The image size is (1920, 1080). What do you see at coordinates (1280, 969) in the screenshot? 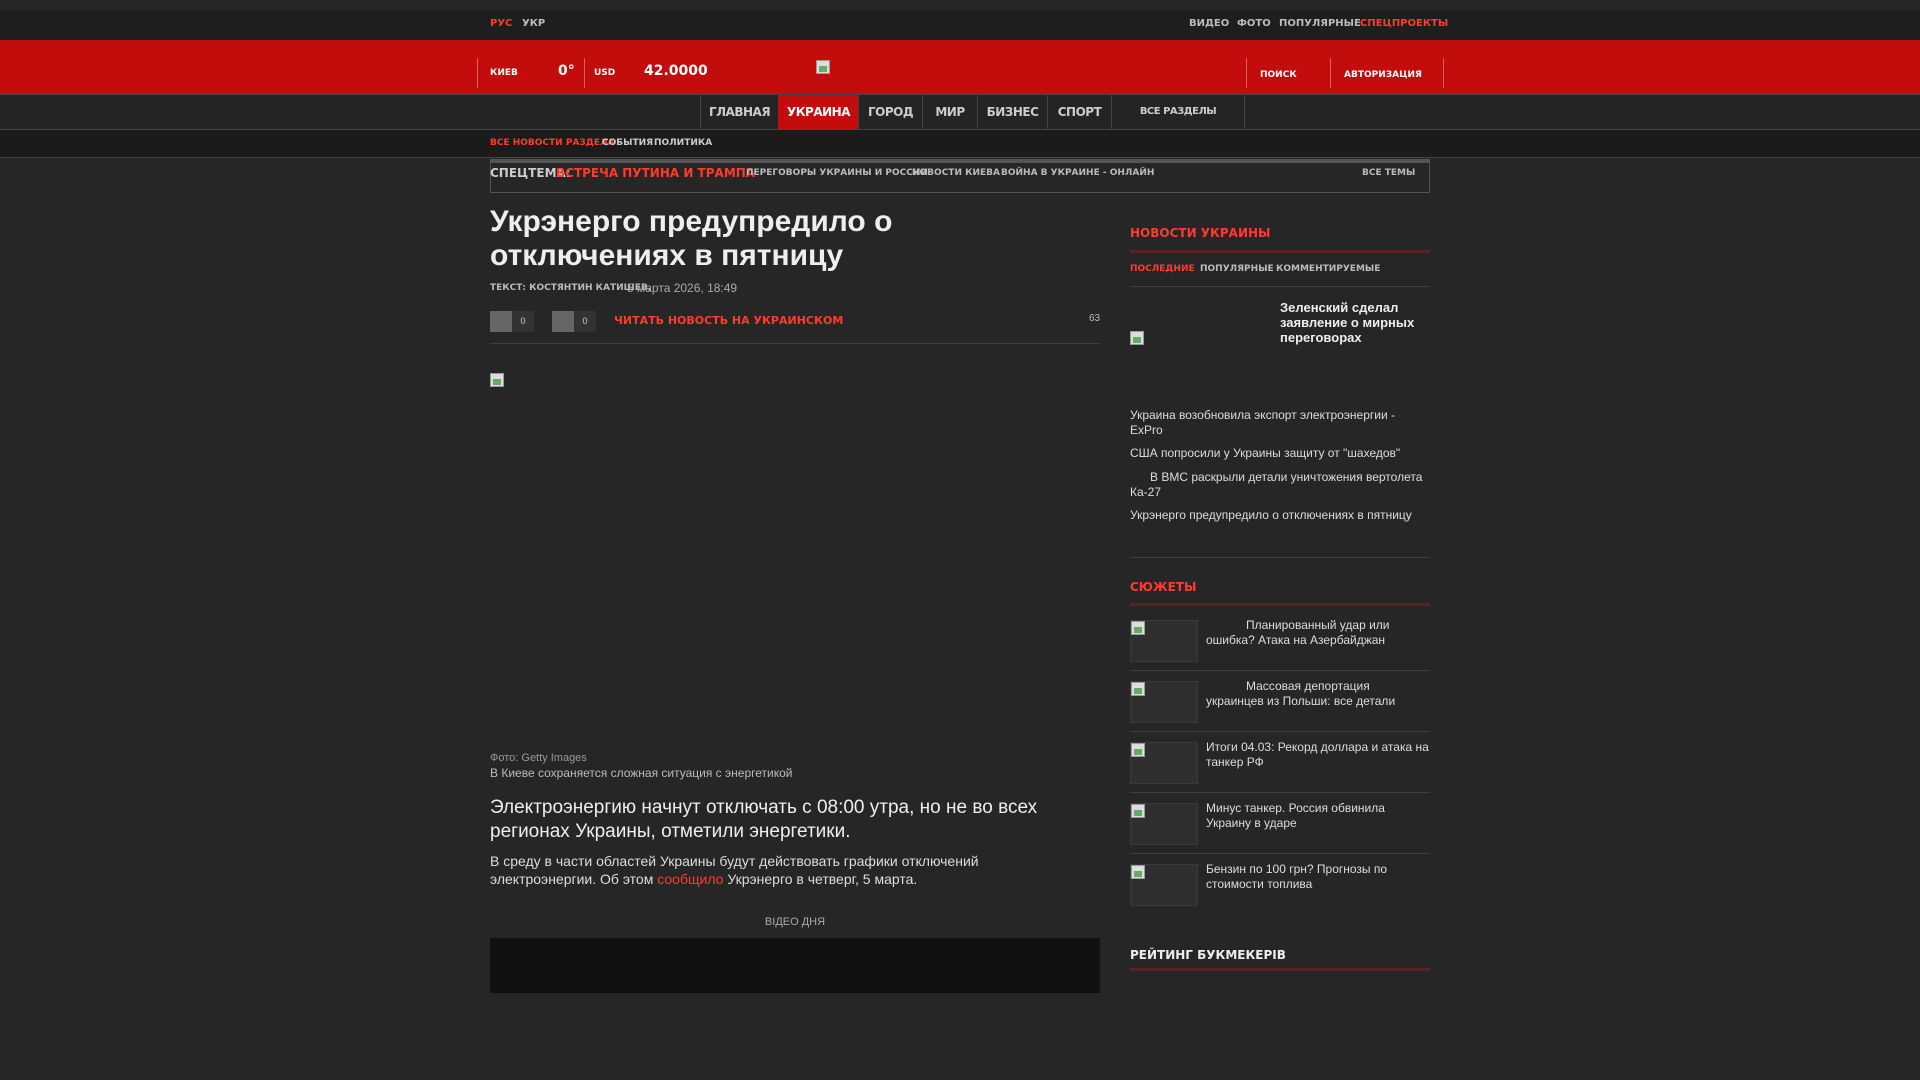
I see `sidebar-rating-underline` at bounding box center [1280, 969].